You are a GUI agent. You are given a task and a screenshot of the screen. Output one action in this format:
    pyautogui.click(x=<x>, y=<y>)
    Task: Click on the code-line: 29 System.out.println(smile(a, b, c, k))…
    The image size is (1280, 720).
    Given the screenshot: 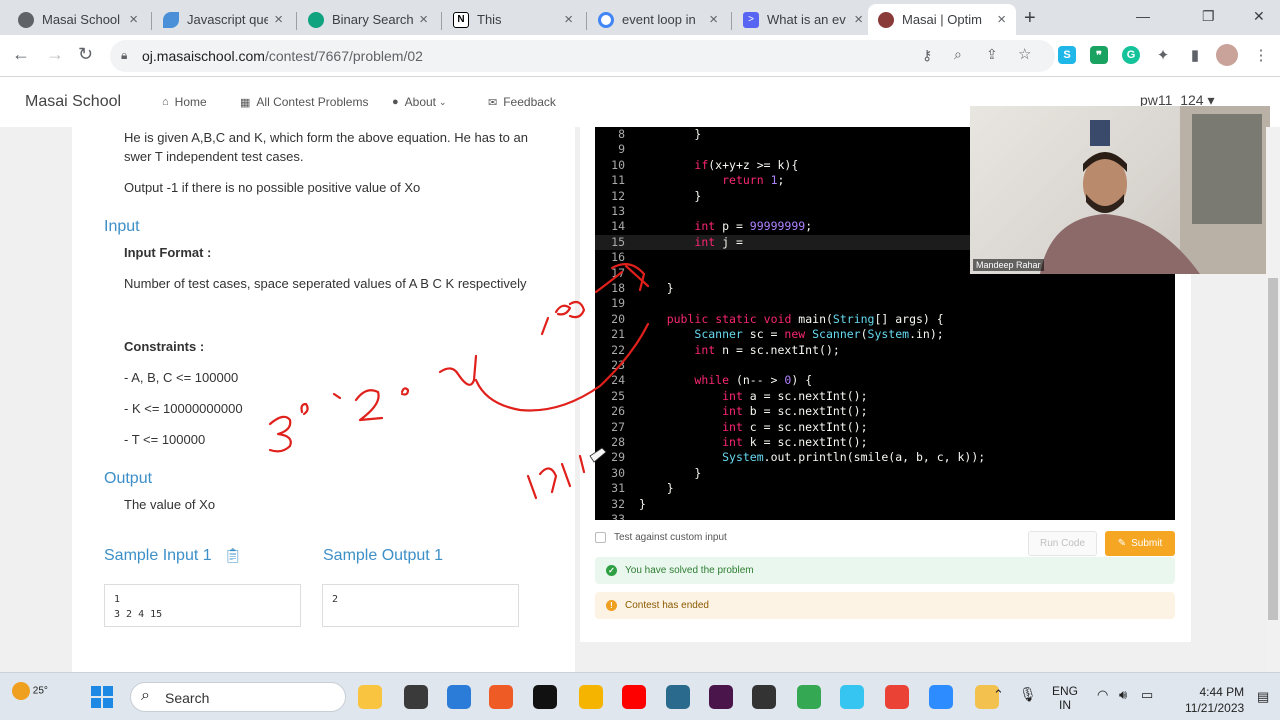 What is the action you would take?
    pyautogui.click(x=885, y=457)
    